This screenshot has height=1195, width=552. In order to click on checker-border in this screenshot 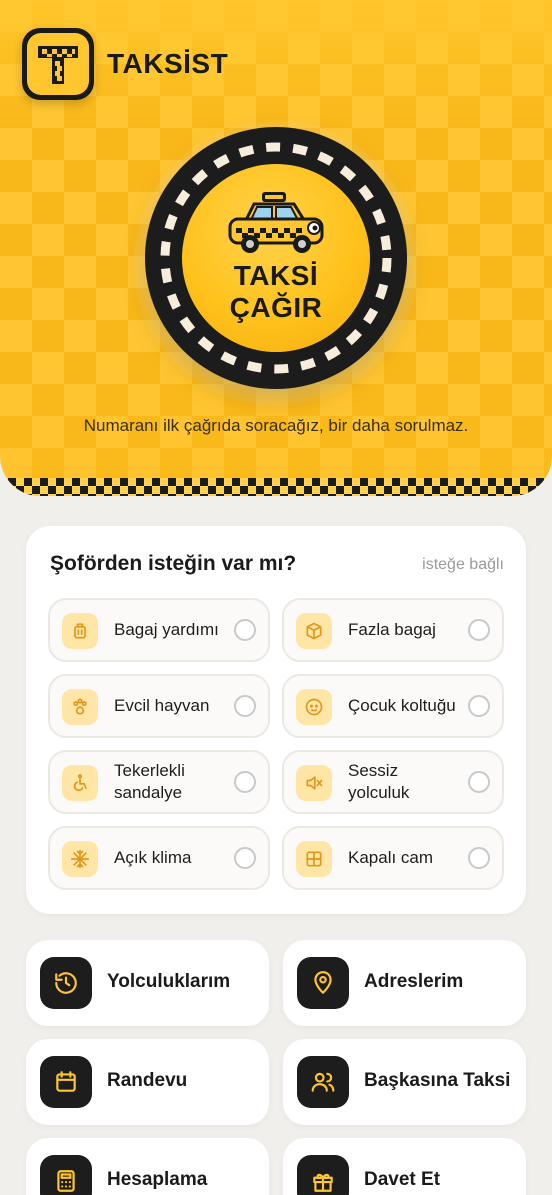, I will do `click(276, 487)`.